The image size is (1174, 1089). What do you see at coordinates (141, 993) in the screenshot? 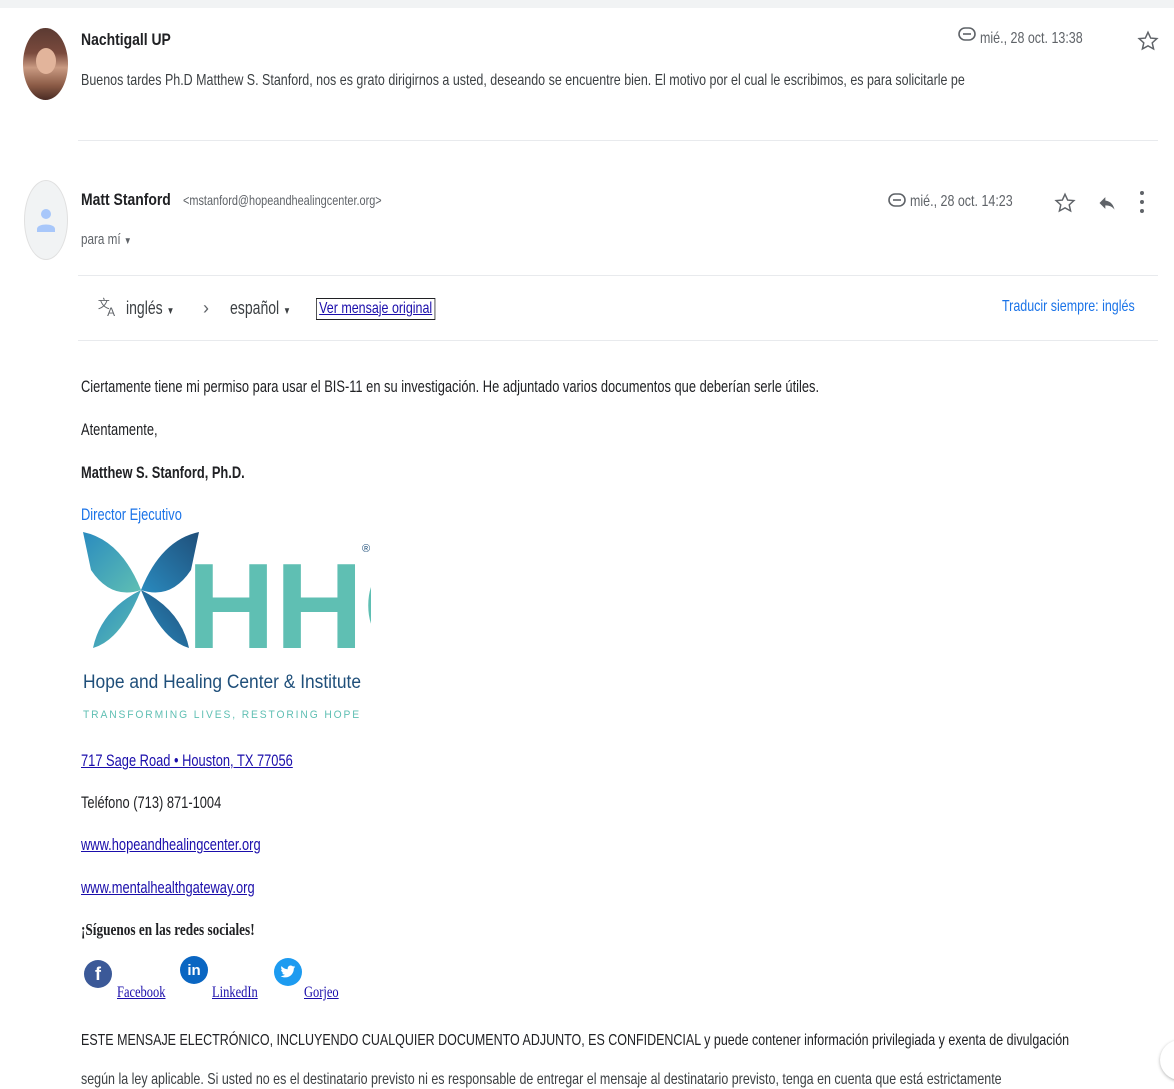
I see `facebook-link: Facebook` at bounding box center [141, 993].